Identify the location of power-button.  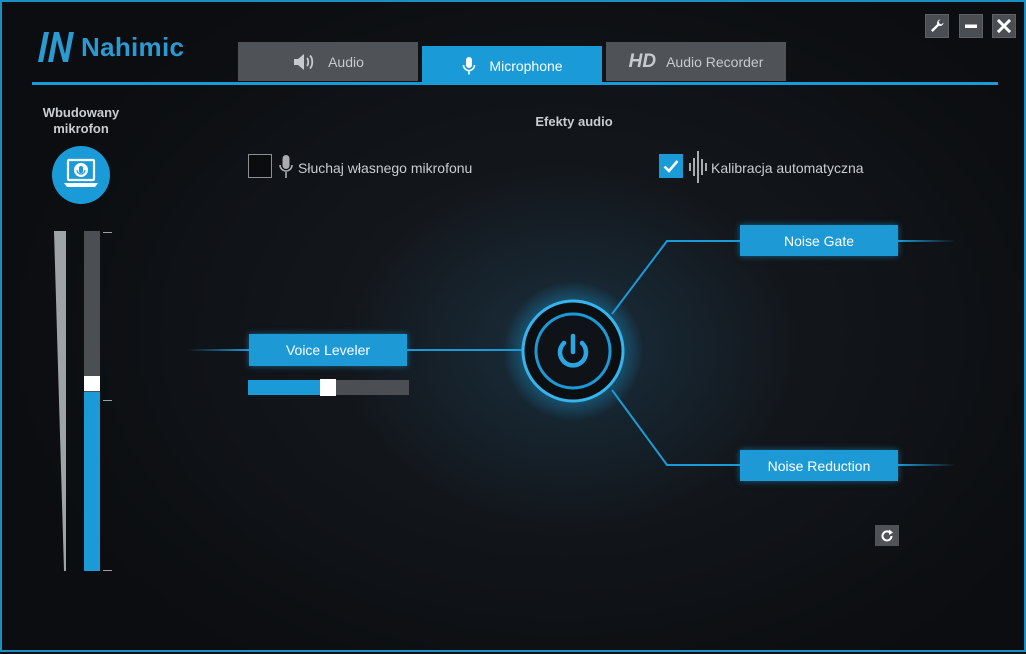
(573, 351).